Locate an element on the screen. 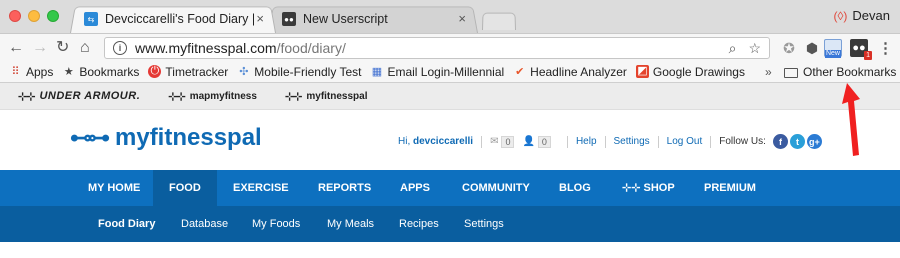 This screenshot has width=900, height=258. bookmark-headline-analyzer: ✔ Headline Analyzer is located at coordinates (570, 72).